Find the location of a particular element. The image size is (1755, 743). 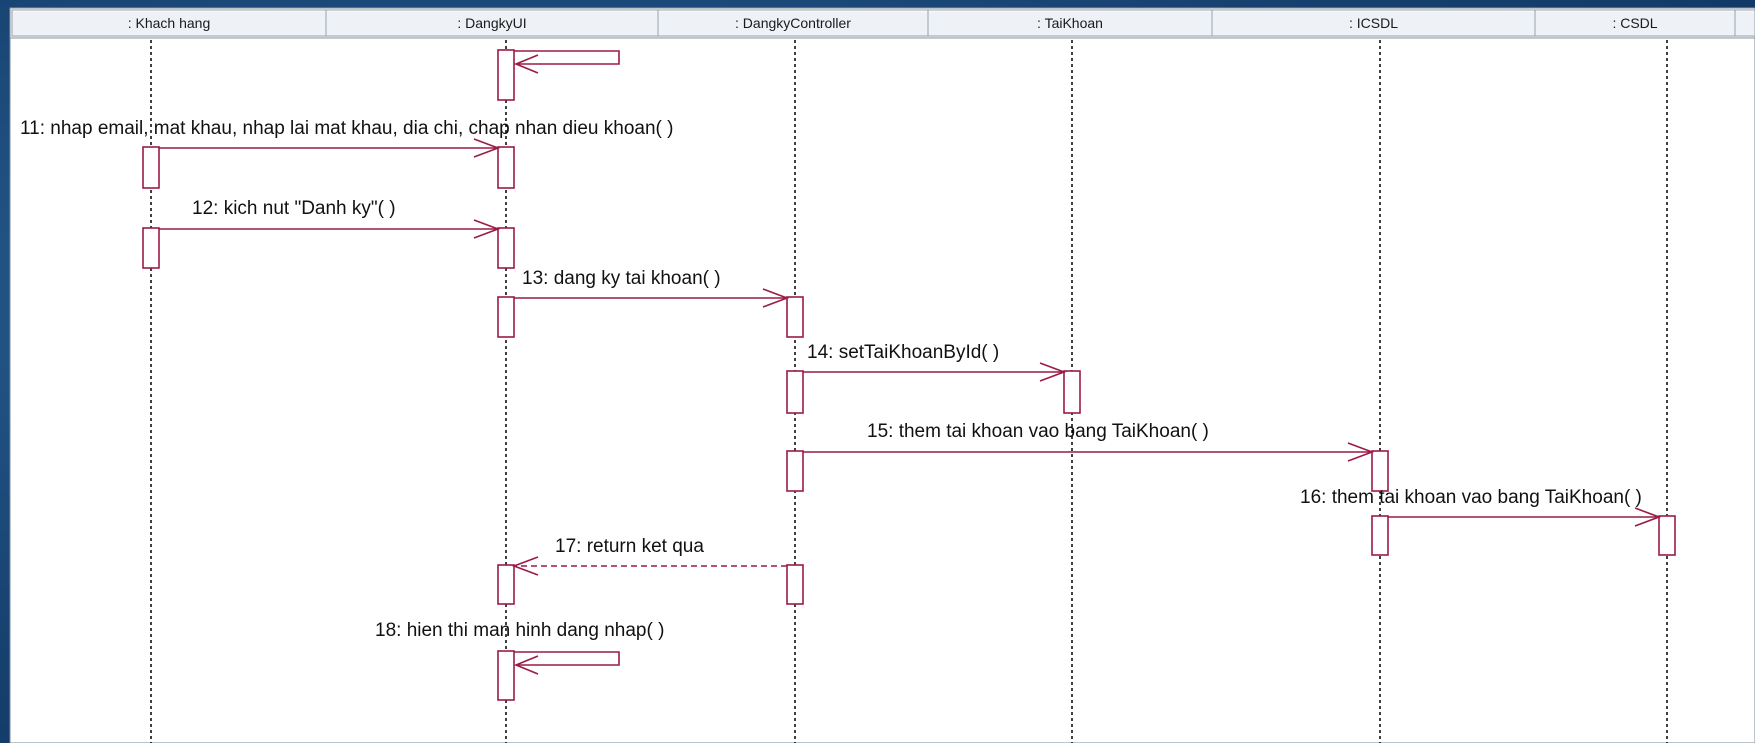

lifeline-label-icsdl: : ICSDL is located at coordinates (1373, 23).